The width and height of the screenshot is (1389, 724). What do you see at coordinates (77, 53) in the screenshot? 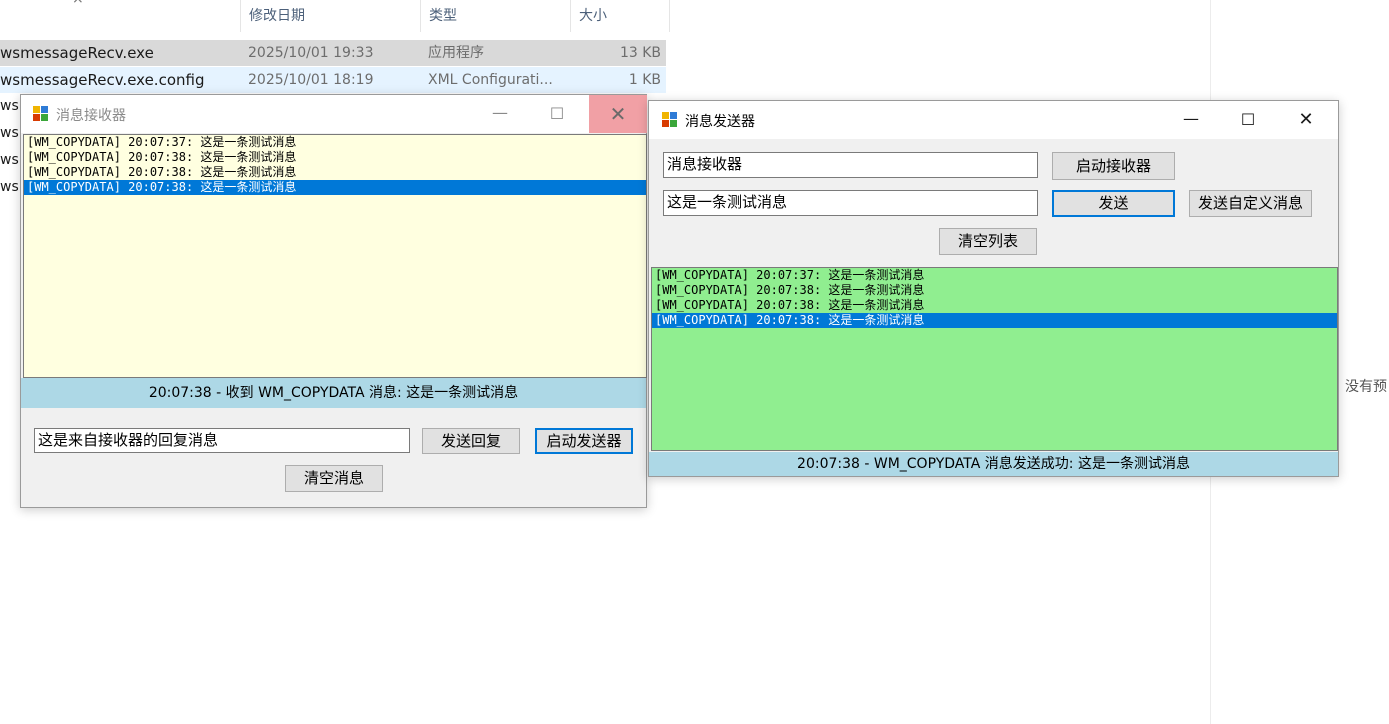
I see `file-name: wsmessageRecv.exe` at bounding box center [77, 53].